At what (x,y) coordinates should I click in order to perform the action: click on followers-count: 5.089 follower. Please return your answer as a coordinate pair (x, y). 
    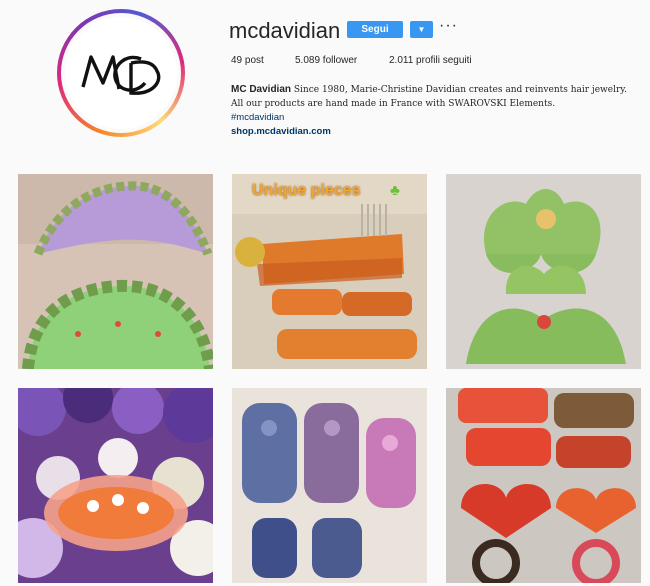
    Looking at the image, I should click on (326, 60).